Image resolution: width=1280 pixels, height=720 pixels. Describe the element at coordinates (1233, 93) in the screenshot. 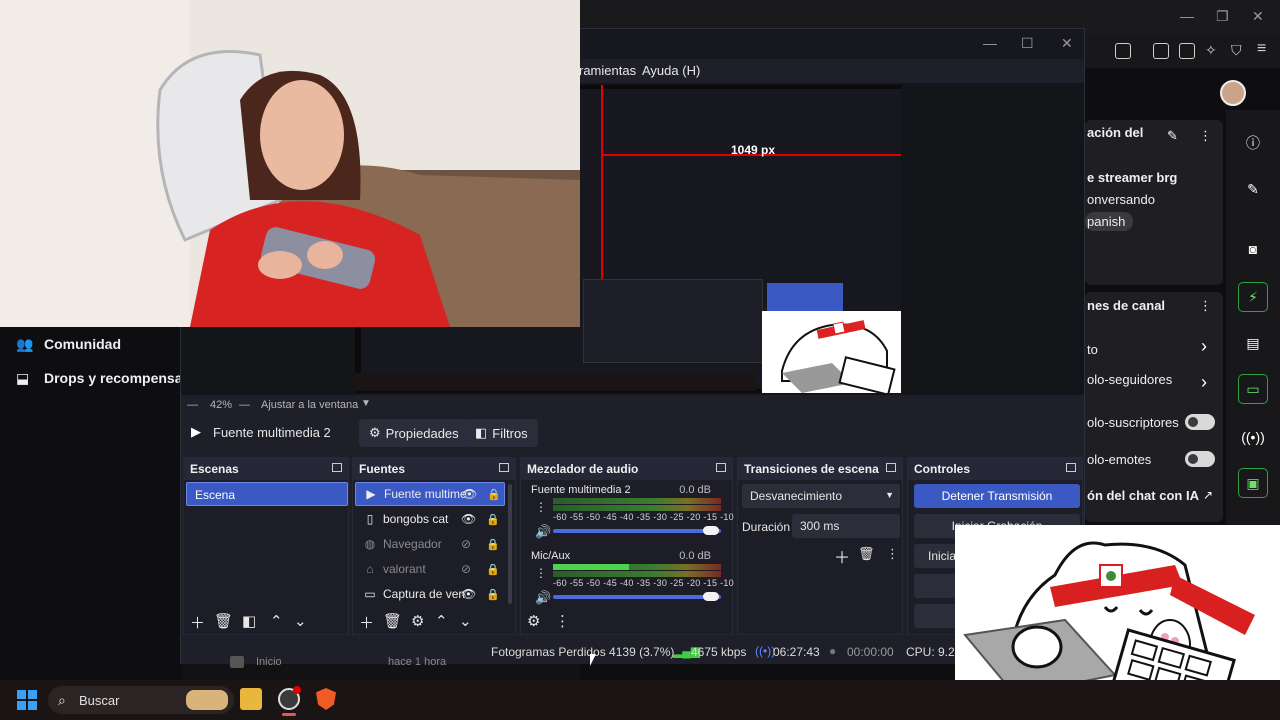

I see `avatar` at that location.